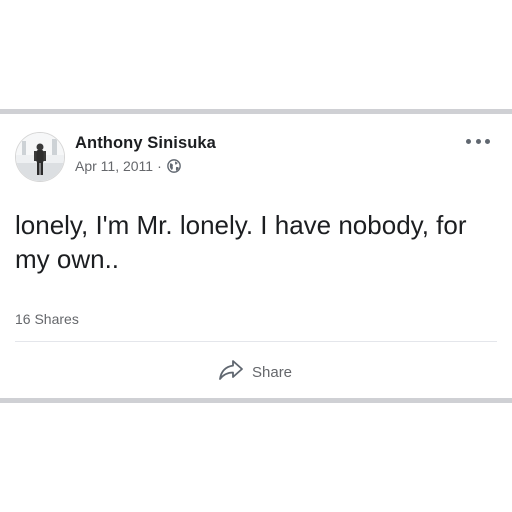 The height and width of the screenshot is (512, 512). I want to click on avatar, so click(40, 157).